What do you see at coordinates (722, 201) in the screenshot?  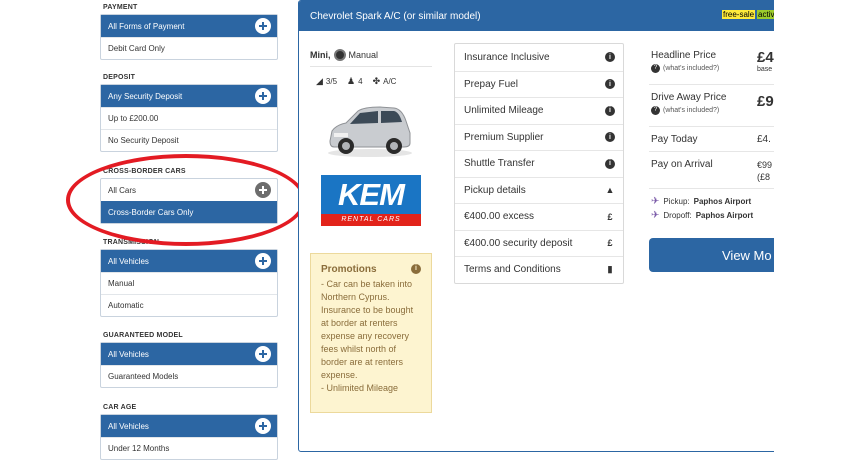 I see `pickup-location-name: Paphos Airport` at bounding box center [722, 201].